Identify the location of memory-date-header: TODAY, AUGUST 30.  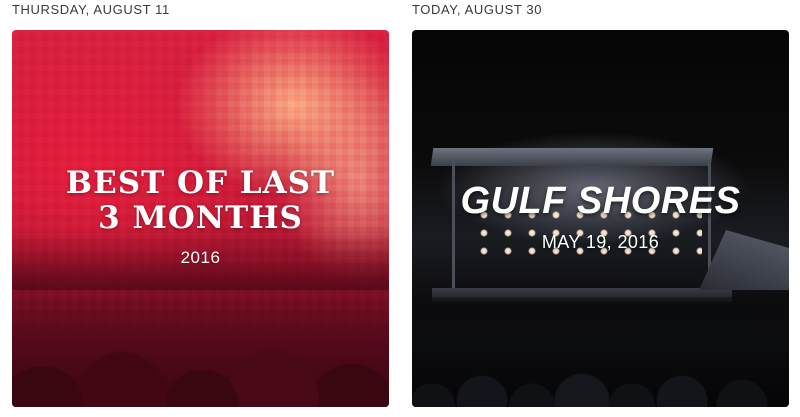
(477, 9).